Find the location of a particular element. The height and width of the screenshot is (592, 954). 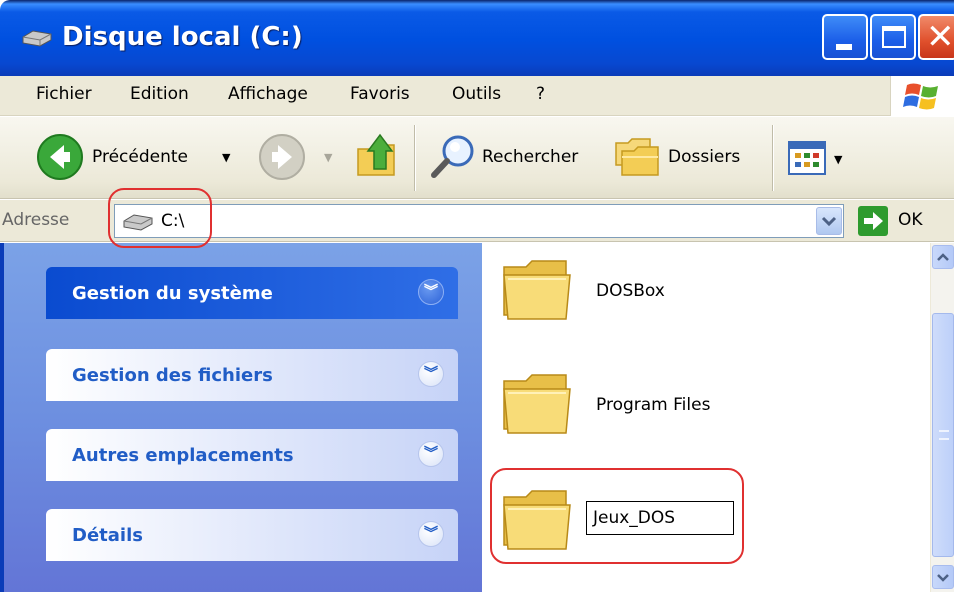

back-button: Précédente is located at coordinates (140, 157).